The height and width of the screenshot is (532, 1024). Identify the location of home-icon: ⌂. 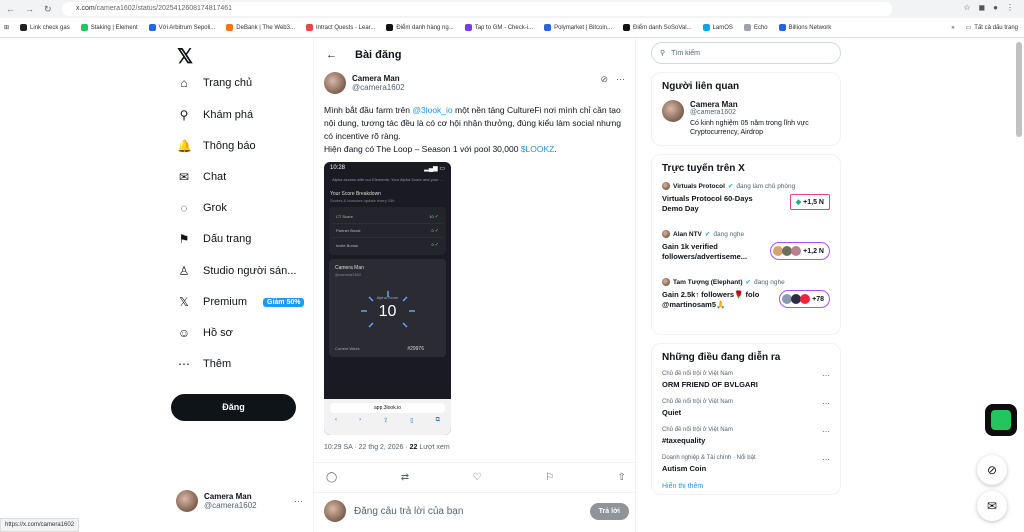
(184, 83).